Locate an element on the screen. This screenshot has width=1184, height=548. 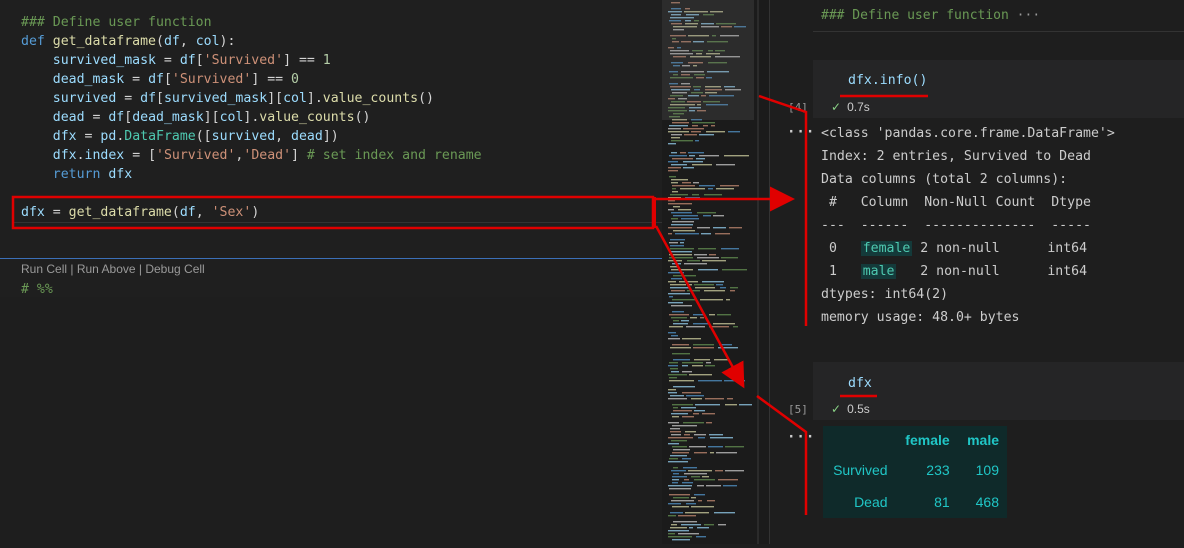
code-token: 'Sex' is located at coordinates (231, 212).